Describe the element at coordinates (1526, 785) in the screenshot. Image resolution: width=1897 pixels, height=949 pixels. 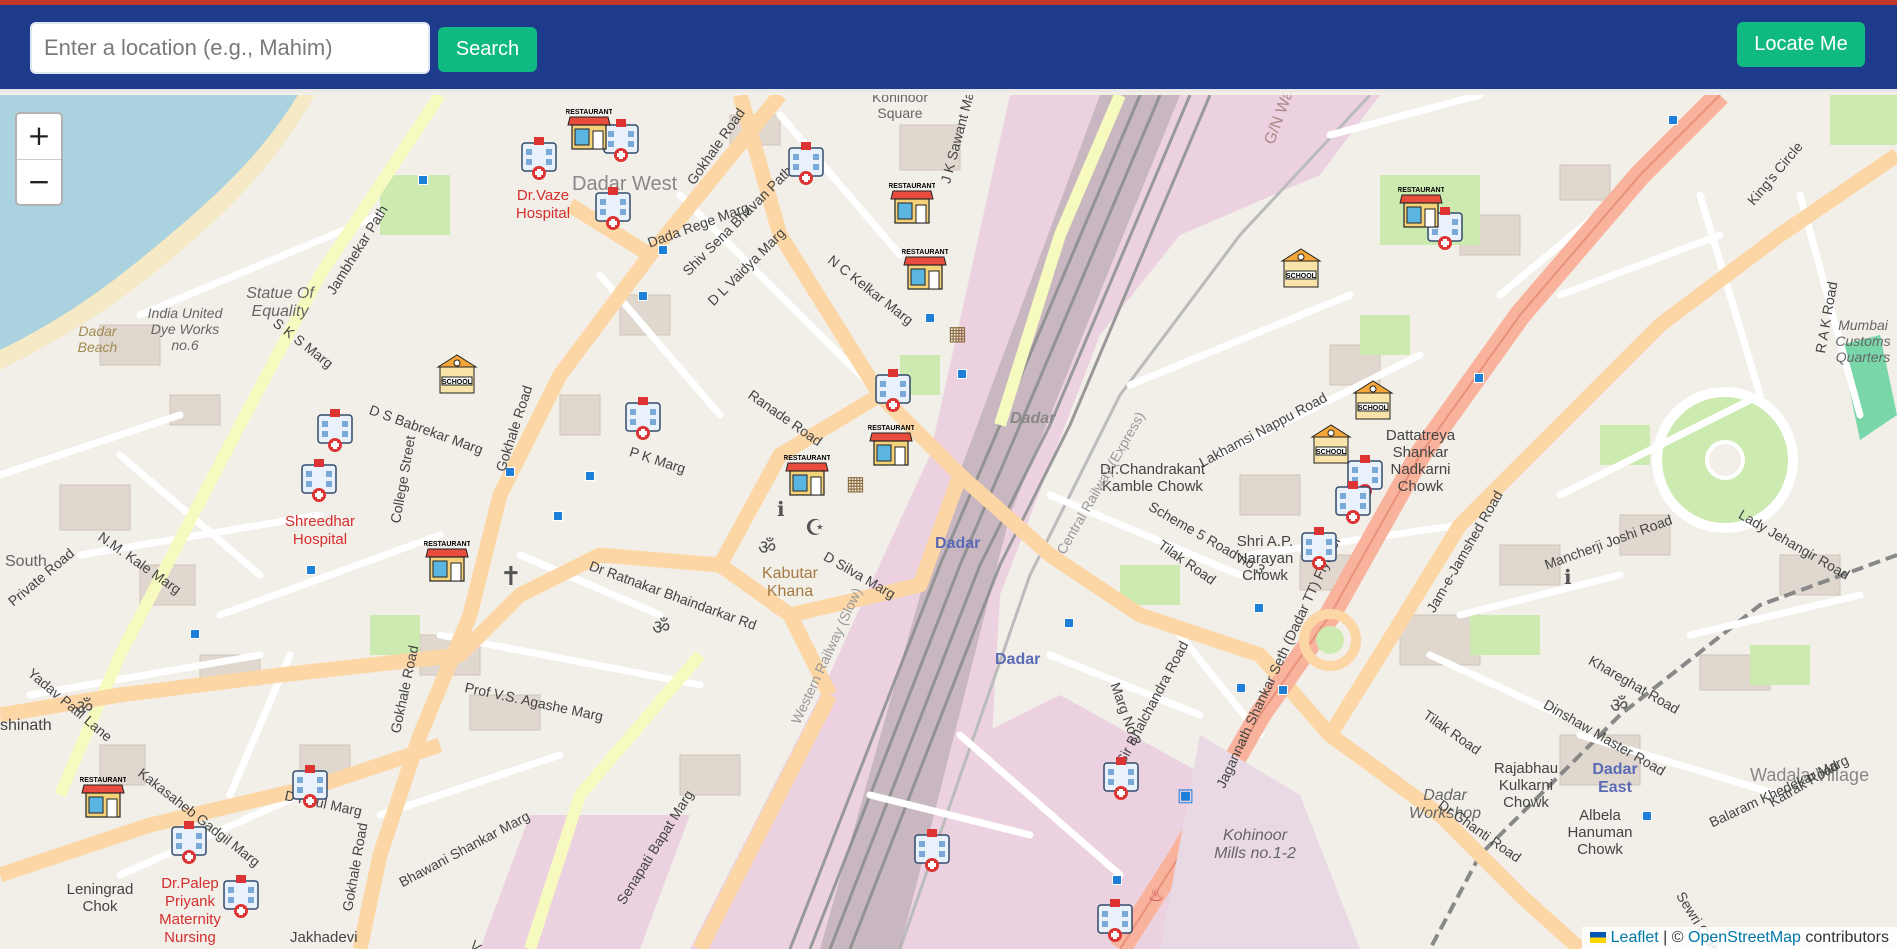
I see `map-label-rajabhau-chowk: Rajabhau Kulkarni Chowk` at that location.